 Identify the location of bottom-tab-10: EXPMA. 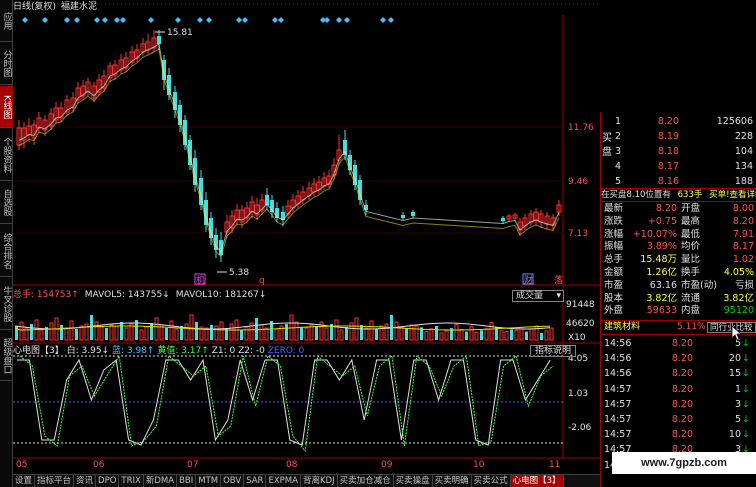
(283, 481).